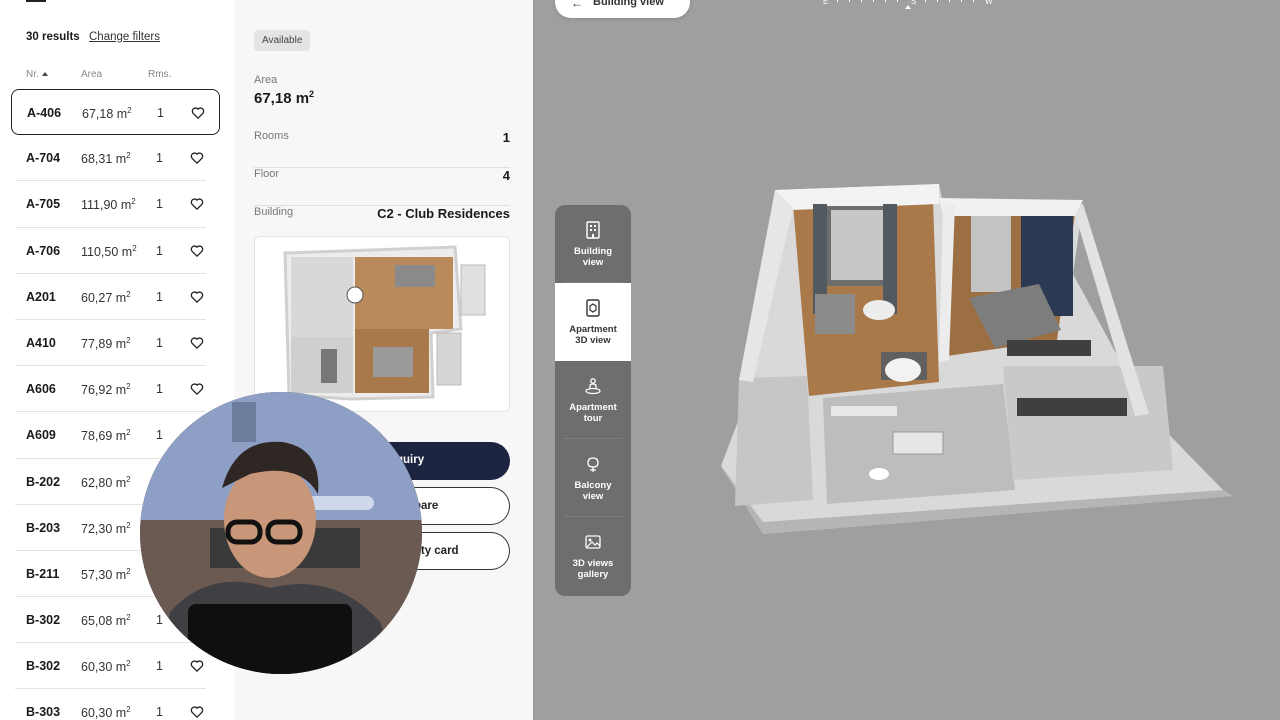 This screenshot has height=720, width=1280. I want to click on result-row: A-705 111,90 m2 1, so click(115, 204).